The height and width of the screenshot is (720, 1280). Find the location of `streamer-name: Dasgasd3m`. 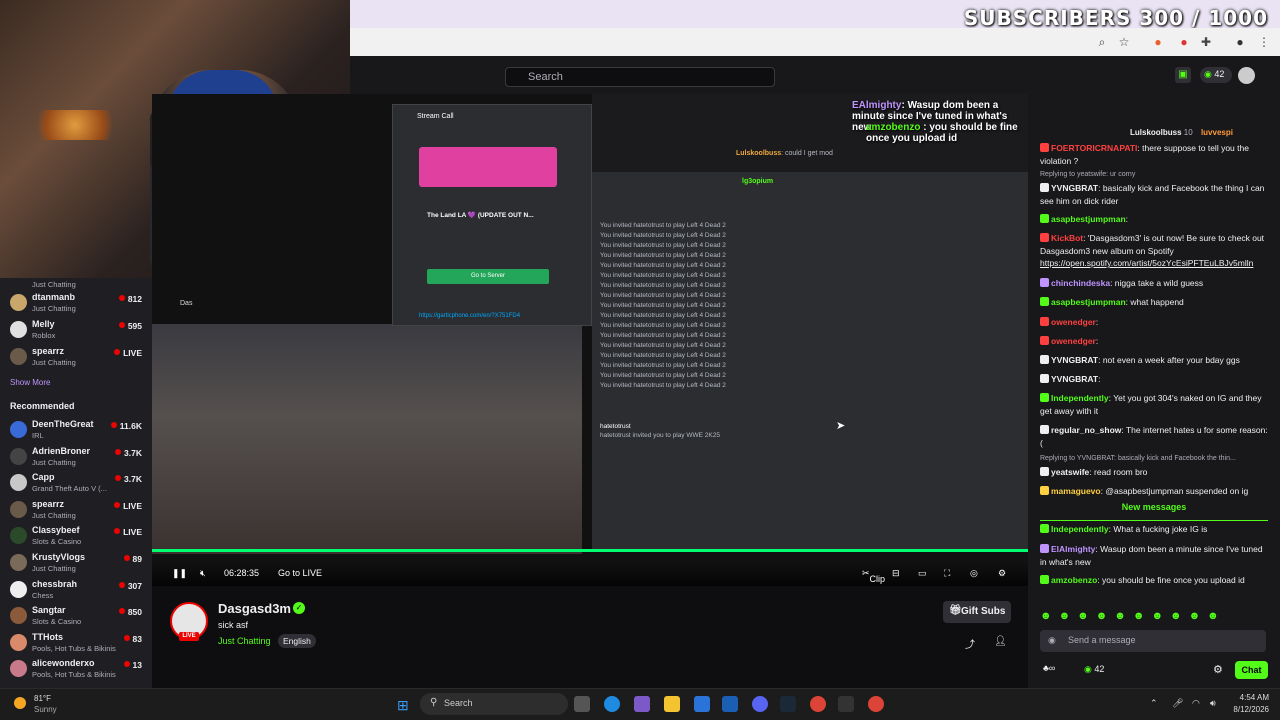

streamer-name: Dasgasd3m is located at coordinates (254, 608).